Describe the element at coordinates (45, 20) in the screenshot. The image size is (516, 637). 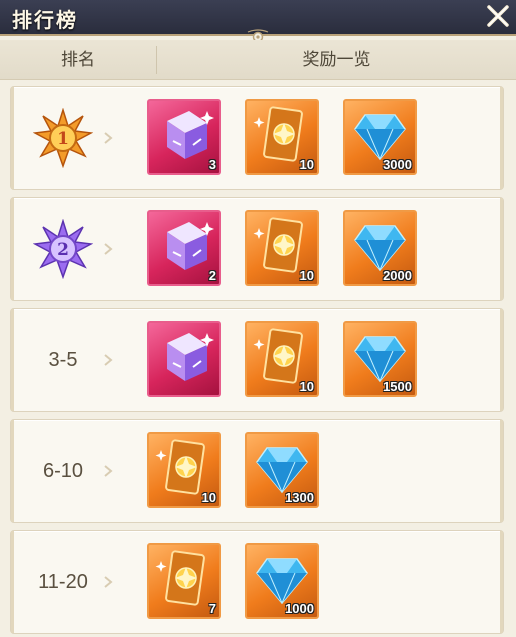
I see `window-title: 排行榜` at that location.